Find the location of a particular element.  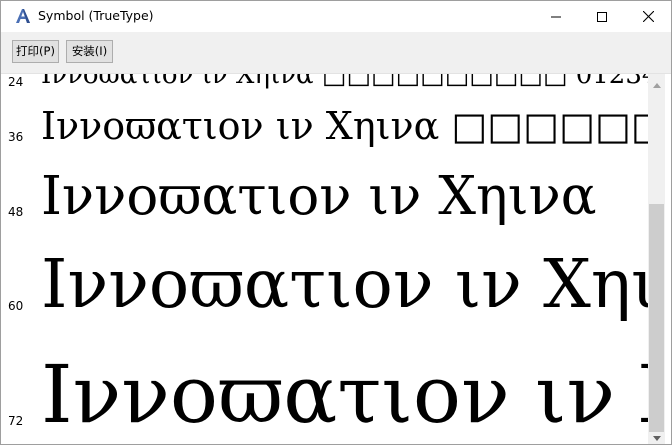

scroll-up-arrow-icon is located at coordinates (656, 82).